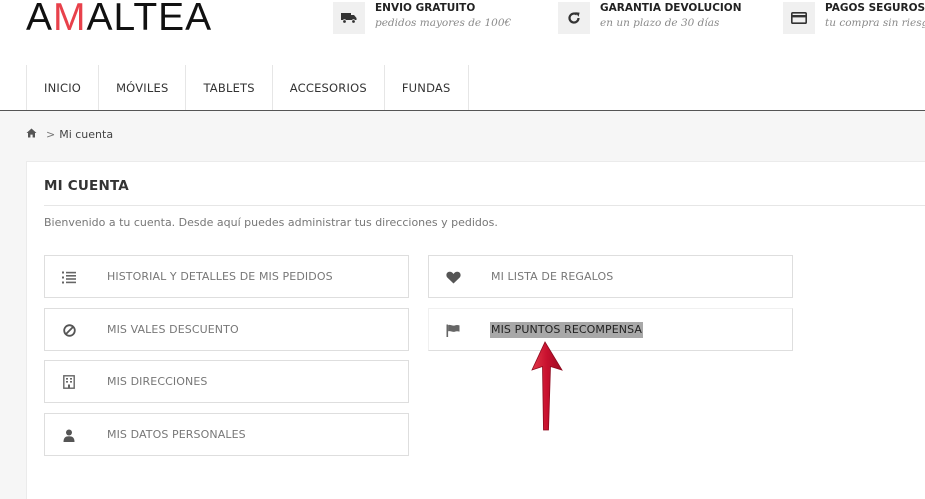 Image resolution: width=925 pixels, height=499 pixels. I want to click on feature-subtitle: tu compra sin riesgo., so click(875, 23).